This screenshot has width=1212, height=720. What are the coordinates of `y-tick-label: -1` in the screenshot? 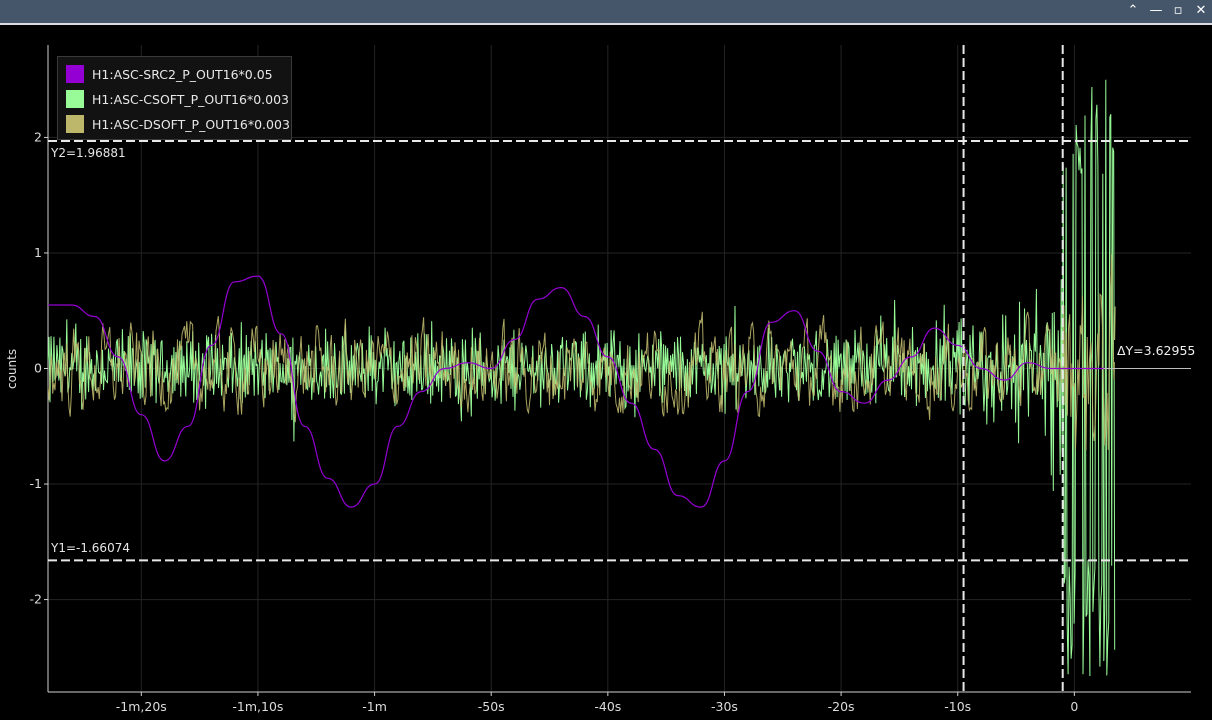 It's located at (36, 483).